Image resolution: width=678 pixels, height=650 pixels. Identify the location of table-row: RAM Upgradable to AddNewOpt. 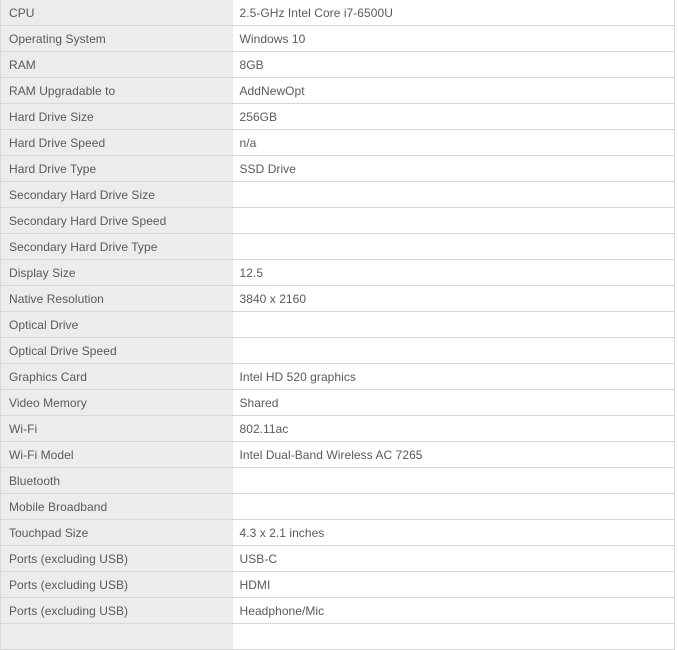
(337, 90).